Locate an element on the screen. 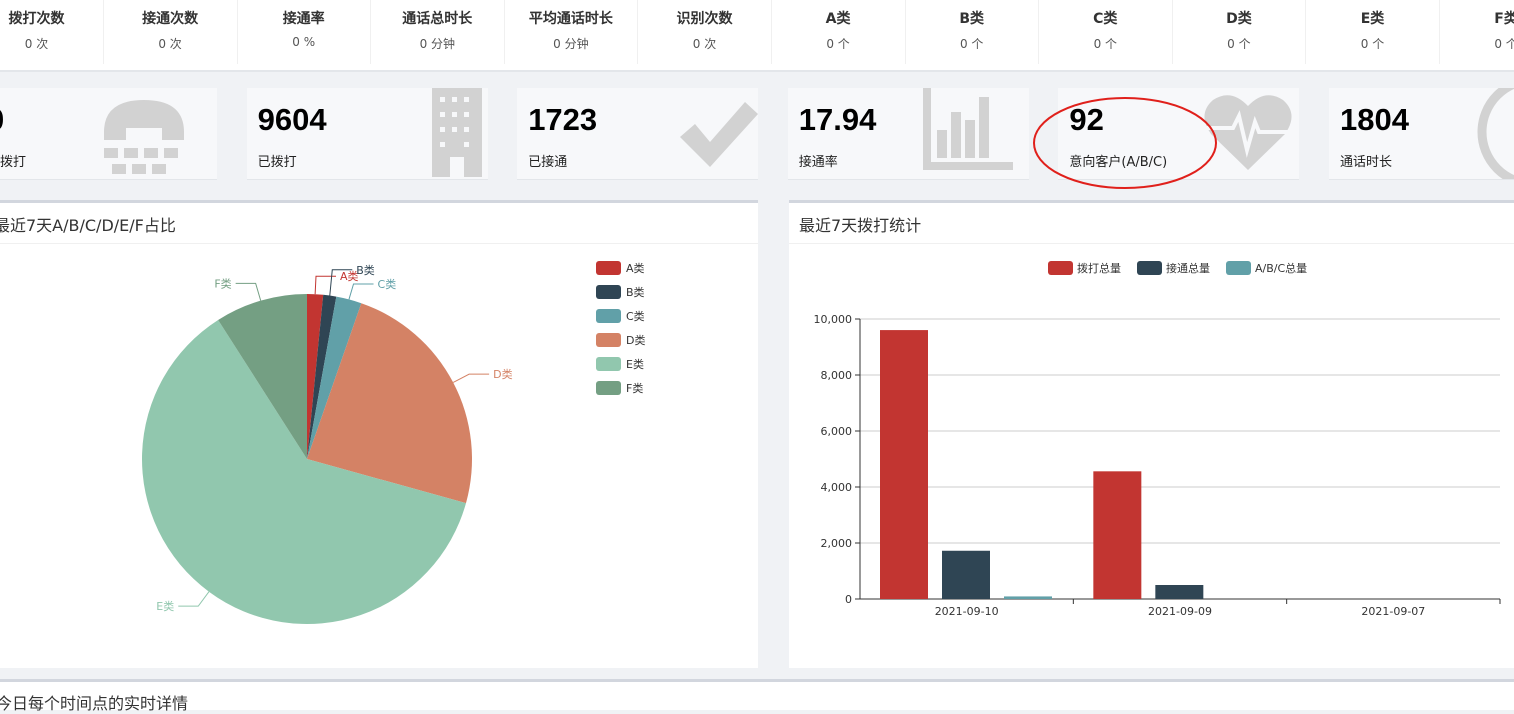 The width and height of the screenshot is (1514, 714). x-tick-label: 2021-09-09 is located at coordinates (1180, 611).